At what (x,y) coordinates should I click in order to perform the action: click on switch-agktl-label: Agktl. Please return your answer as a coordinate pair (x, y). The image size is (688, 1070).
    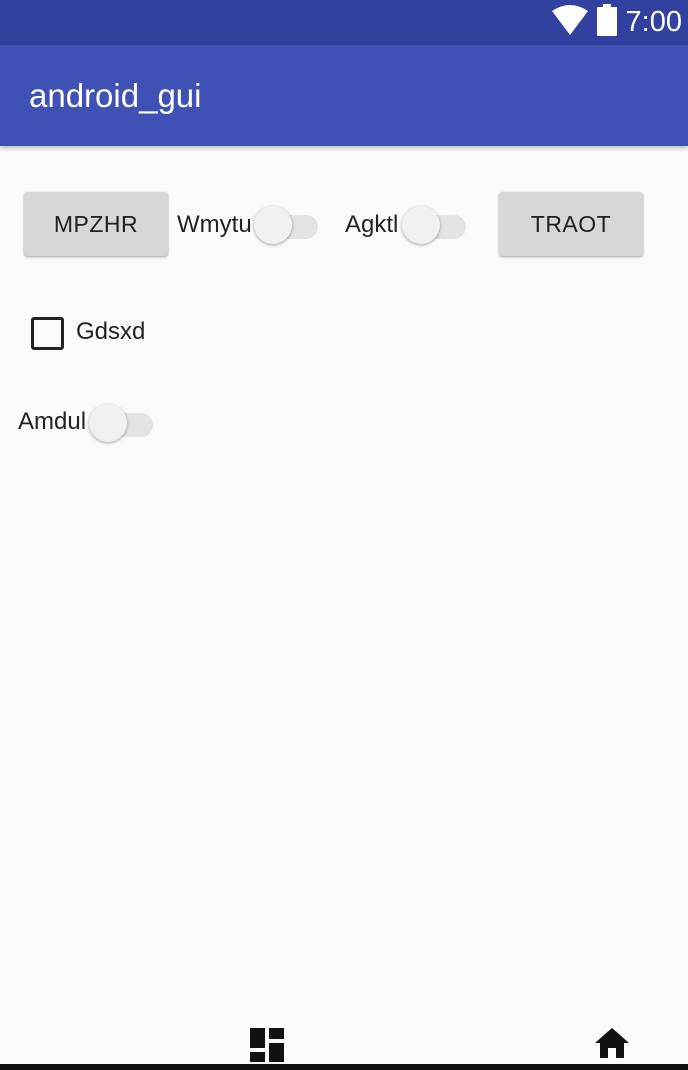
    Looking at the image, I should click on (372, 224).